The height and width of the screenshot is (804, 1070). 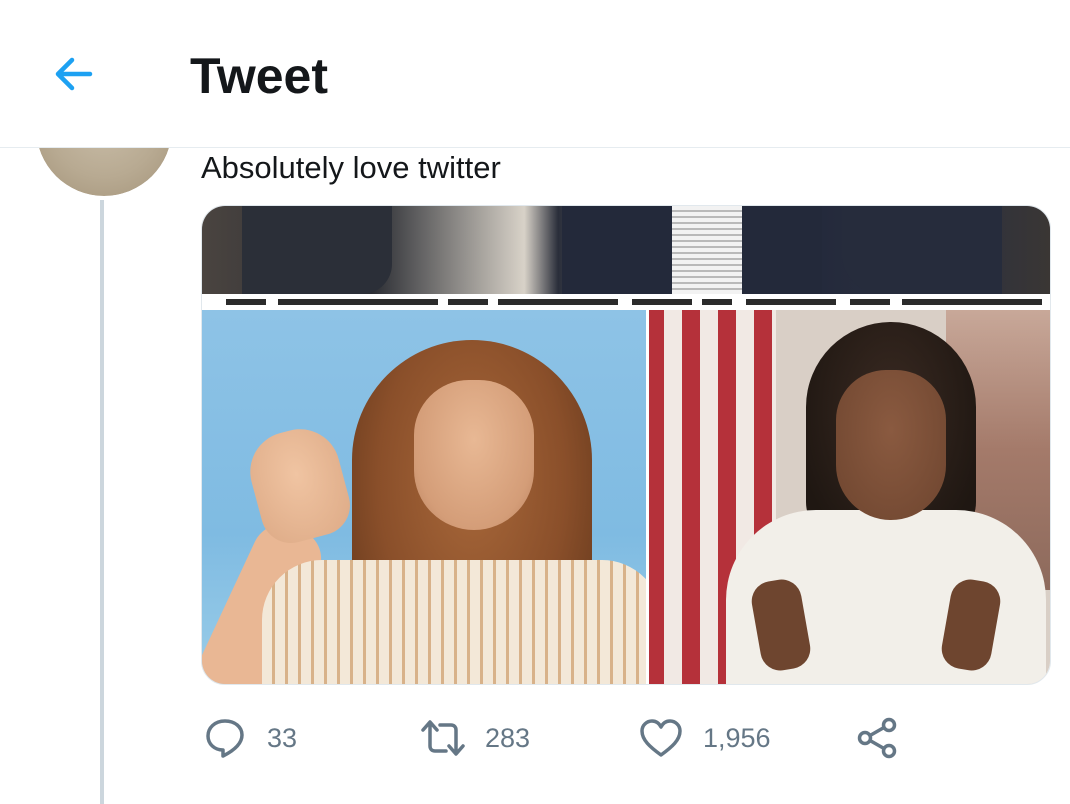 I want to click on arrow-left-icon, so click(x=74, y=74).